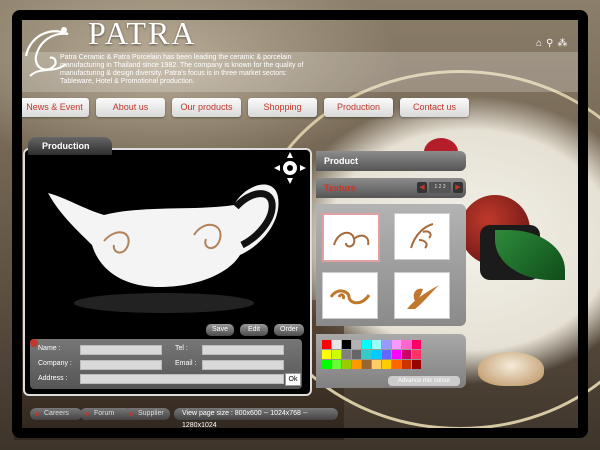  I want to click on company-label: Company :, so click(55, 363).